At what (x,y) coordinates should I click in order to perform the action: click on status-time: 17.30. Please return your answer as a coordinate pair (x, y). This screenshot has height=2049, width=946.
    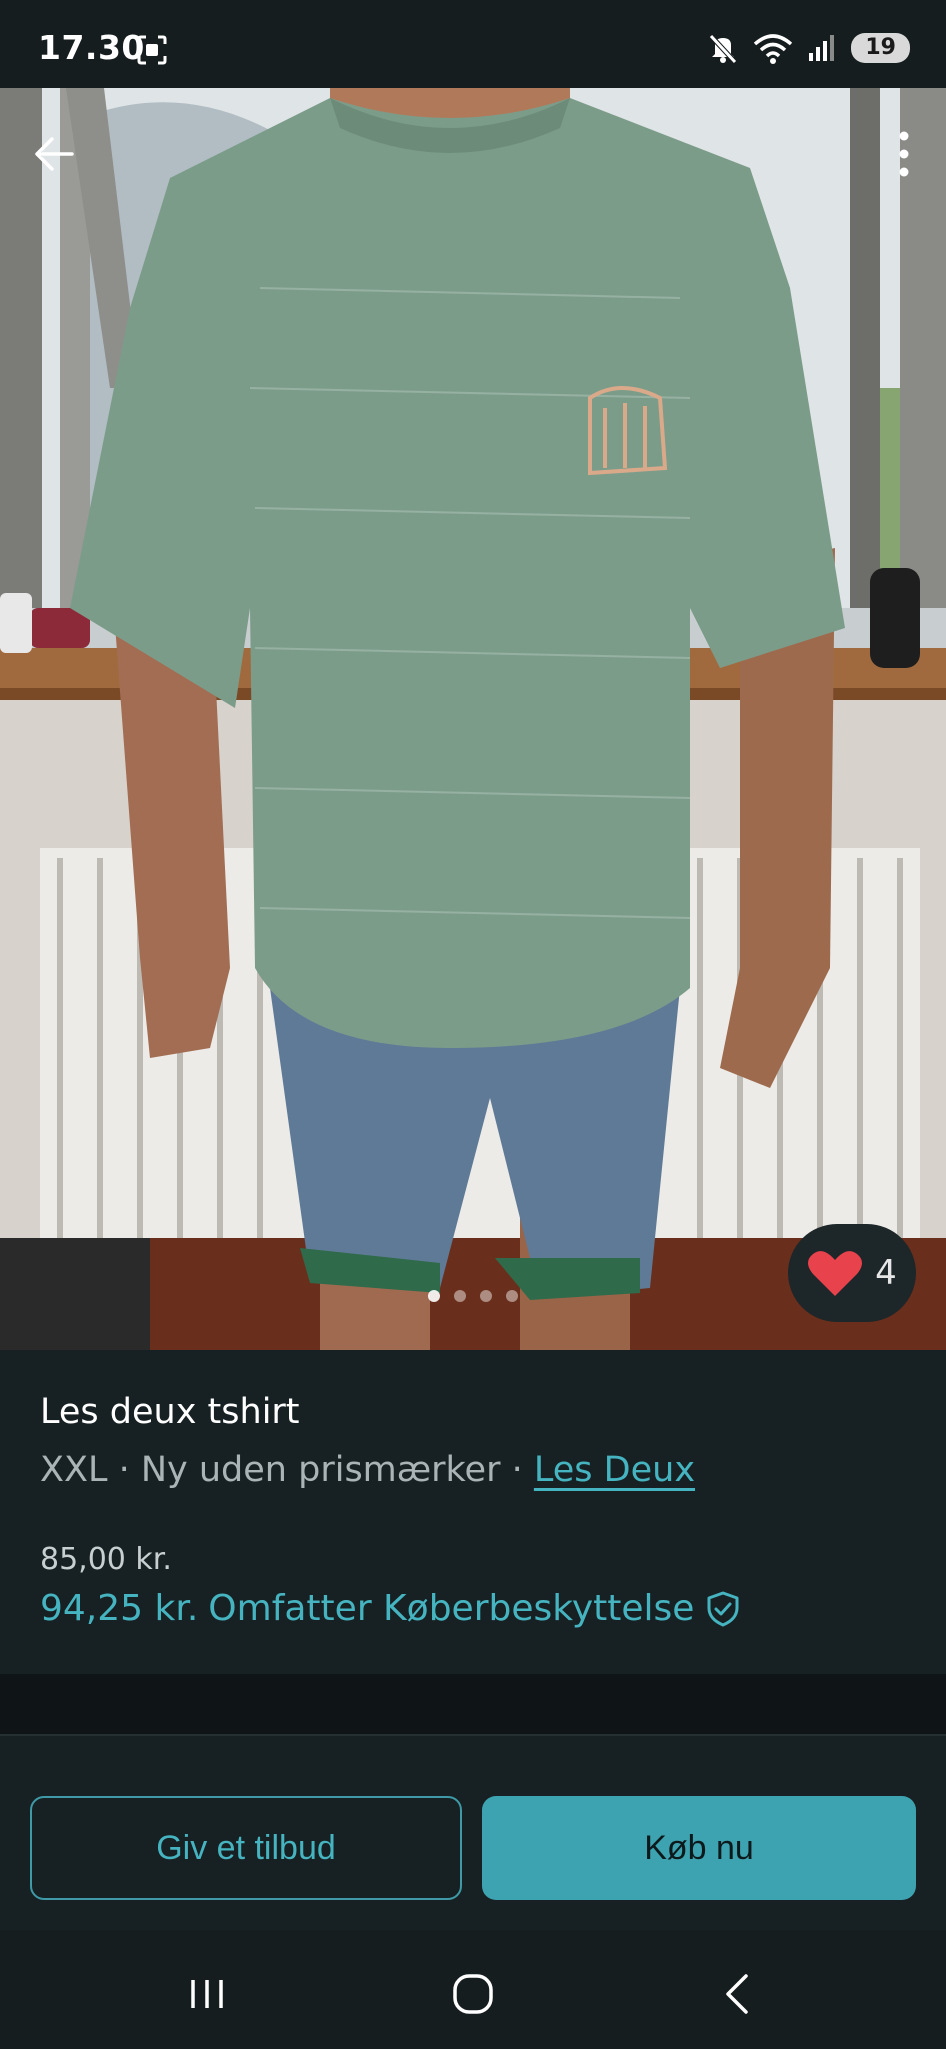
    Looking at the image, I should click on (91, 47).